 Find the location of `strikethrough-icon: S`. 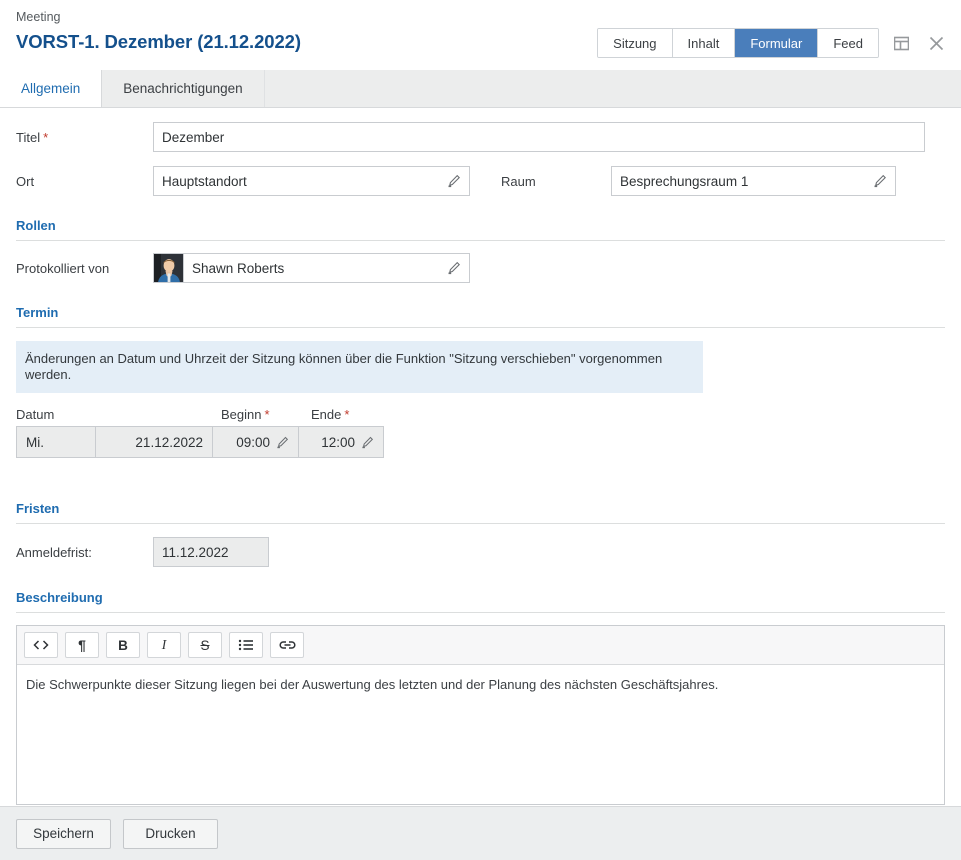

strikethrough-icon: S is located at coordinates (205, 645).